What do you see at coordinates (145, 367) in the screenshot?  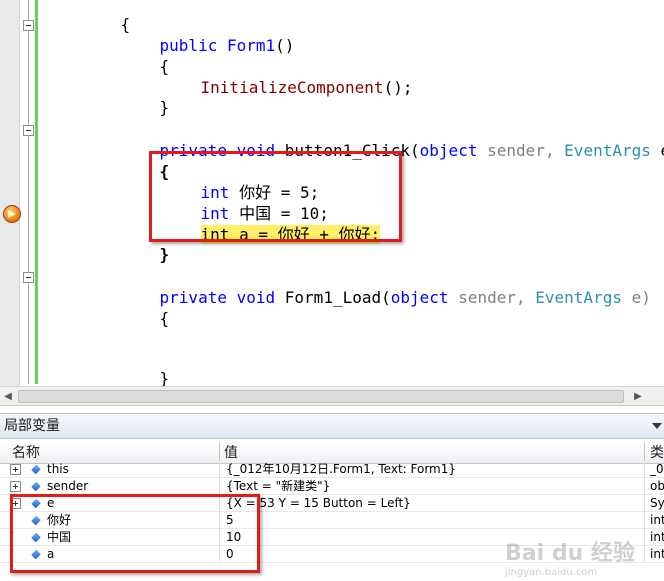 I see `code-line: }` at bounding box center [145, 367].